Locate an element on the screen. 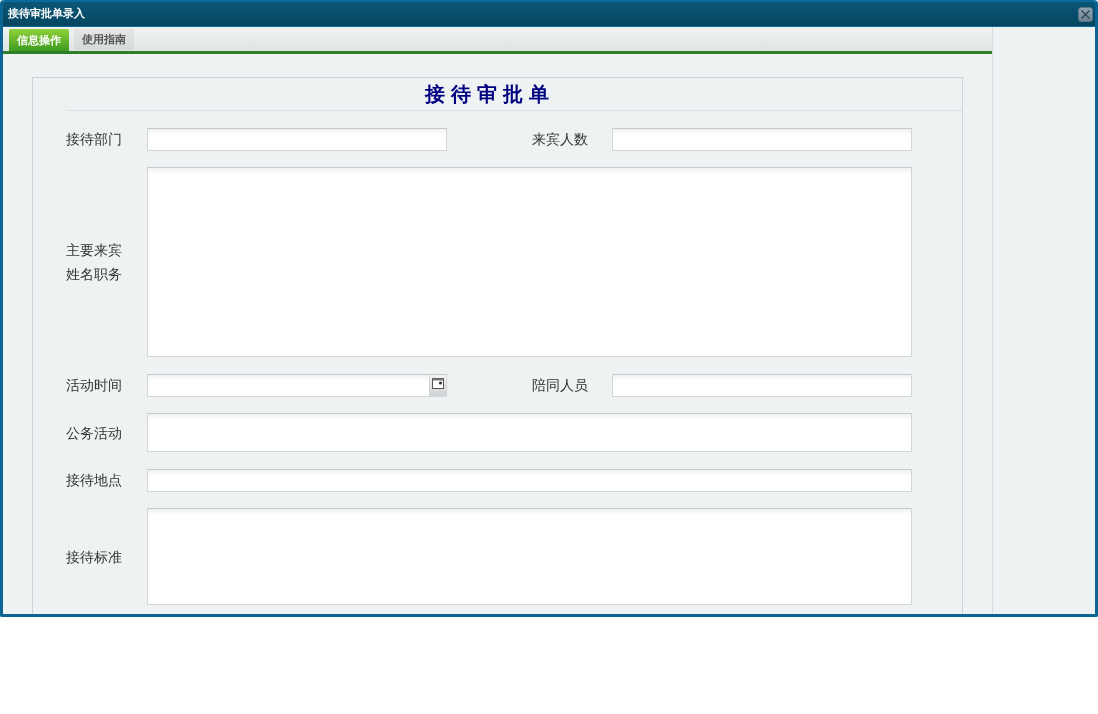 The width and height of the screenshot is (1098, 714). form-title: 接待审批单 is located at coordinates (490, 94).